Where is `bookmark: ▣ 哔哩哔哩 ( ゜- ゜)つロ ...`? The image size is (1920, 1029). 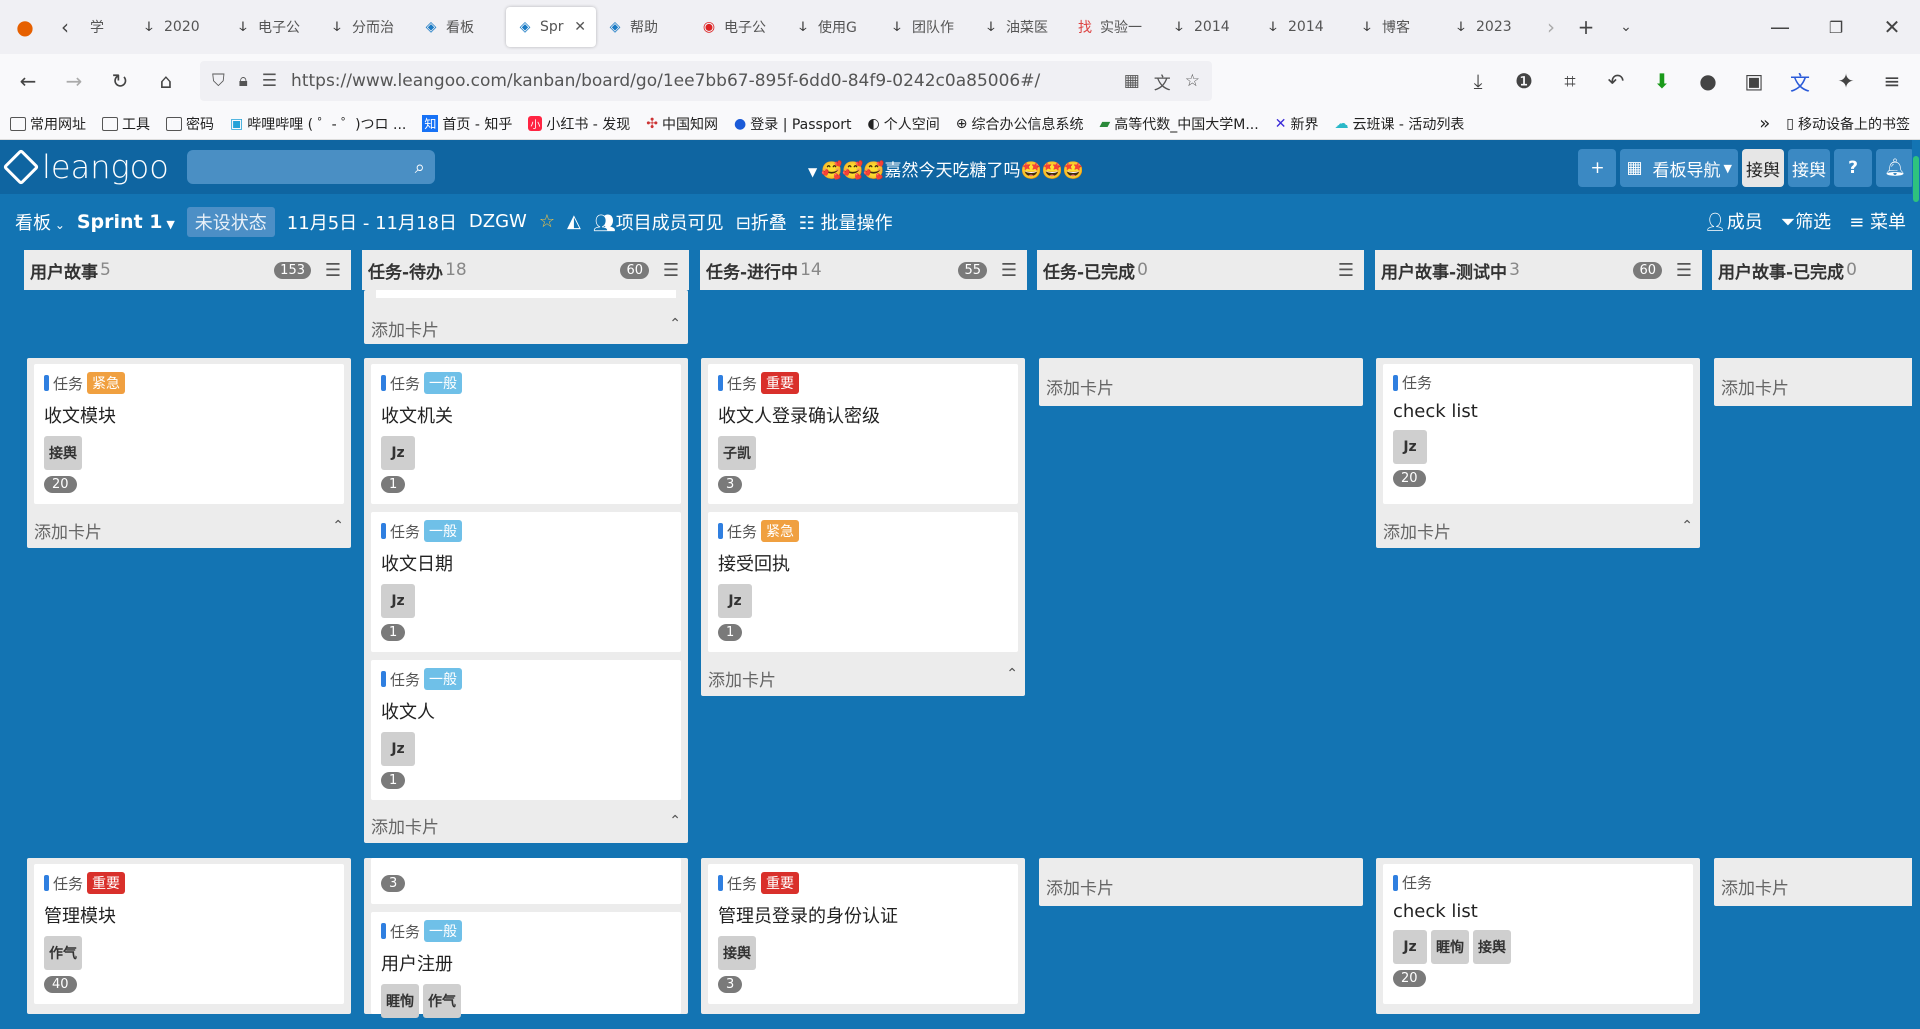 bookmark: ▣ 哔哩哔哩 ( ゜- ゜)つロ ... is located at coordinates (318, 124).